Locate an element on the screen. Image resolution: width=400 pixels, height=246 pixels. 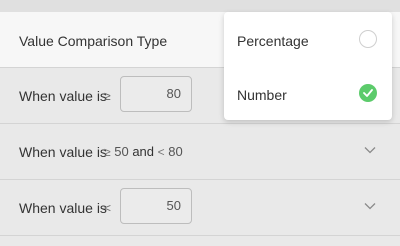
threshold-input-high: 80 is located at coordinates (156, 94).